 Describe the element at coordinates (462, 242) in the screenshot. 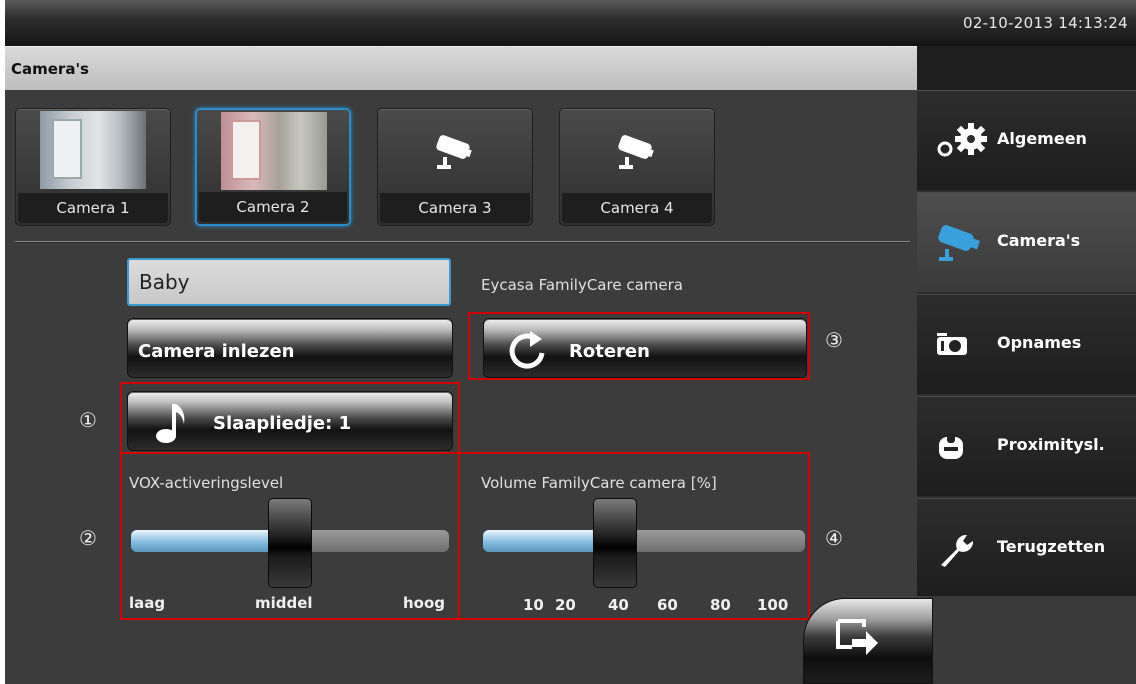

I see `divider` at that location.